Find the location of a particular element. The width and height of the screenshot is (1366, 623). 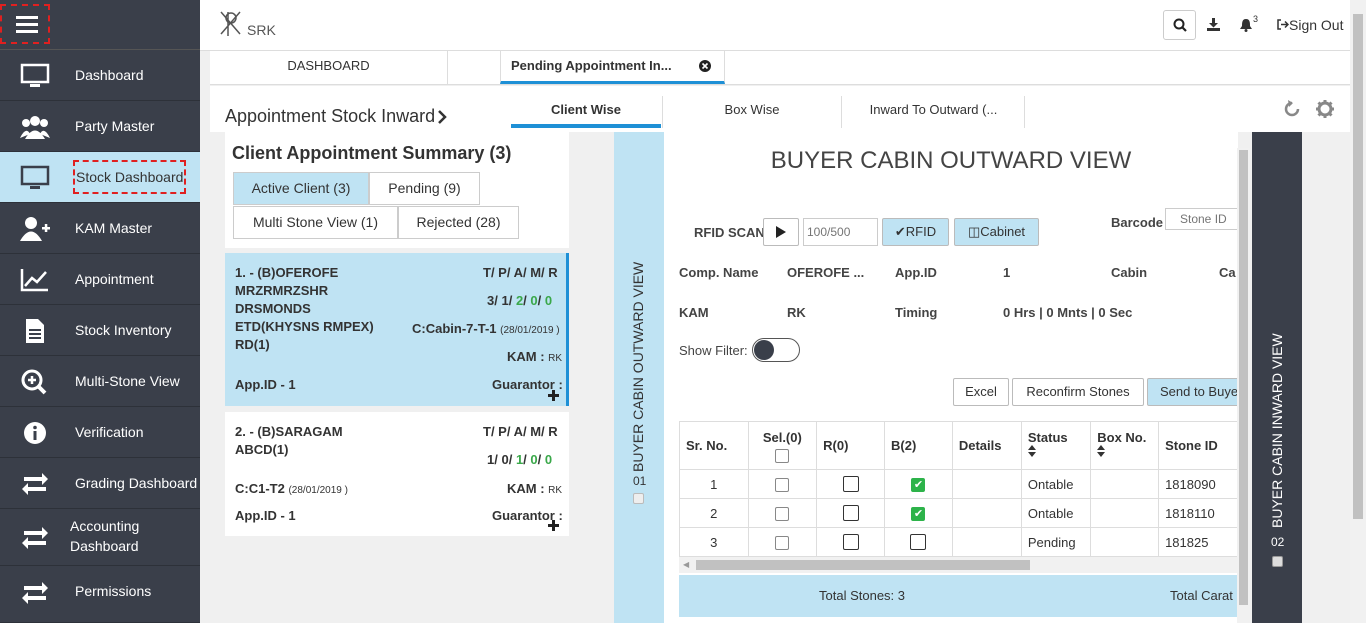

stone-id-input is located at coordinates (1201, 219).